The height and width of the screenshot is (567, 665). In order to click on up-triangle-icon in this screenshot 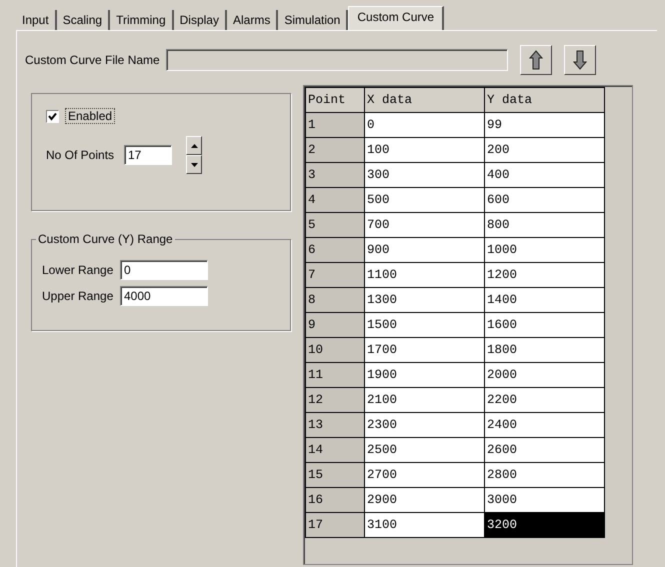, I will do `click(194, 146)`.